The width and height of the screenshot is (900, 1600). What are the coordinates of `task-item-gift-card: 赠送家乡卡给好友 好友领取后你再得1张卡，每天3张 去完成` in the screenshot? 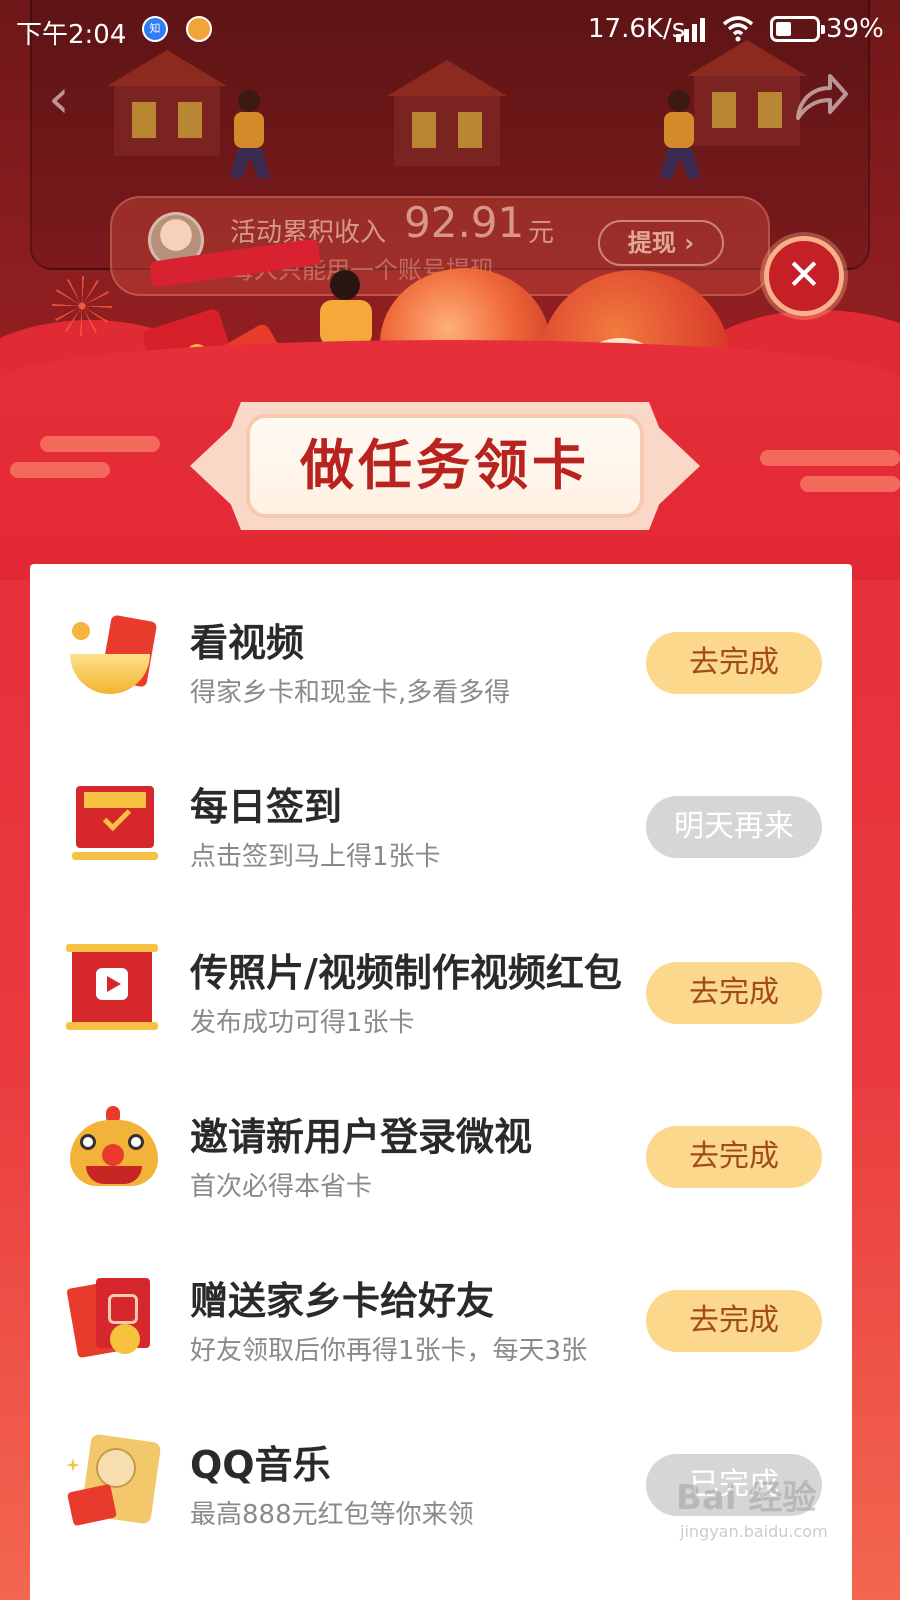 It's located at (441, 1312).